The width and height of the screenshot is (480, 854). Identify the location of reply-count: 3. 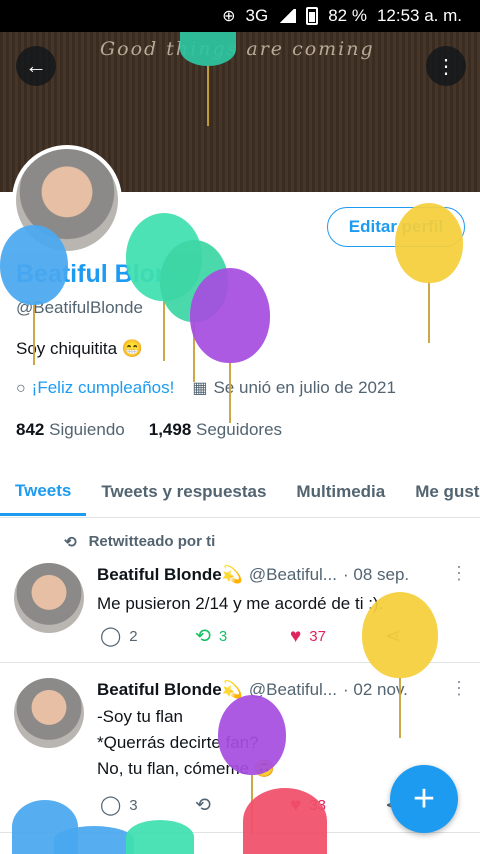
(133, 805).